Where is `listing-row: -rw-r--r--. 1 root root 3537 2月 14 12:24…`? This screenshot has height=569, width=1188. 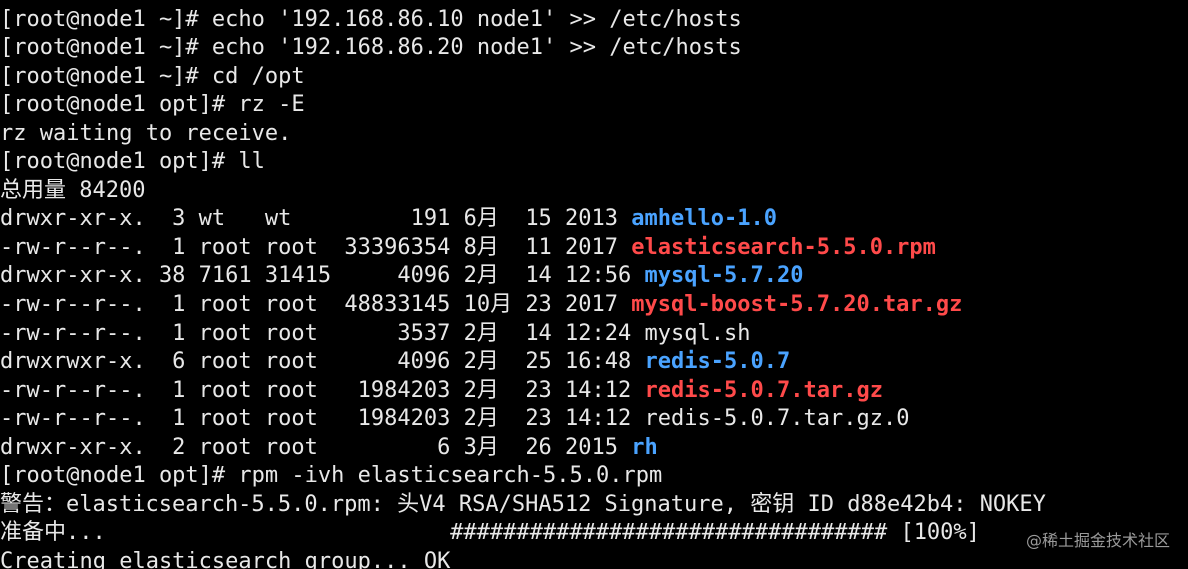
listing-row: -rw-r--r--. 1 root root 3537 2月 14 12:24… is located at coordinates (375, 334).